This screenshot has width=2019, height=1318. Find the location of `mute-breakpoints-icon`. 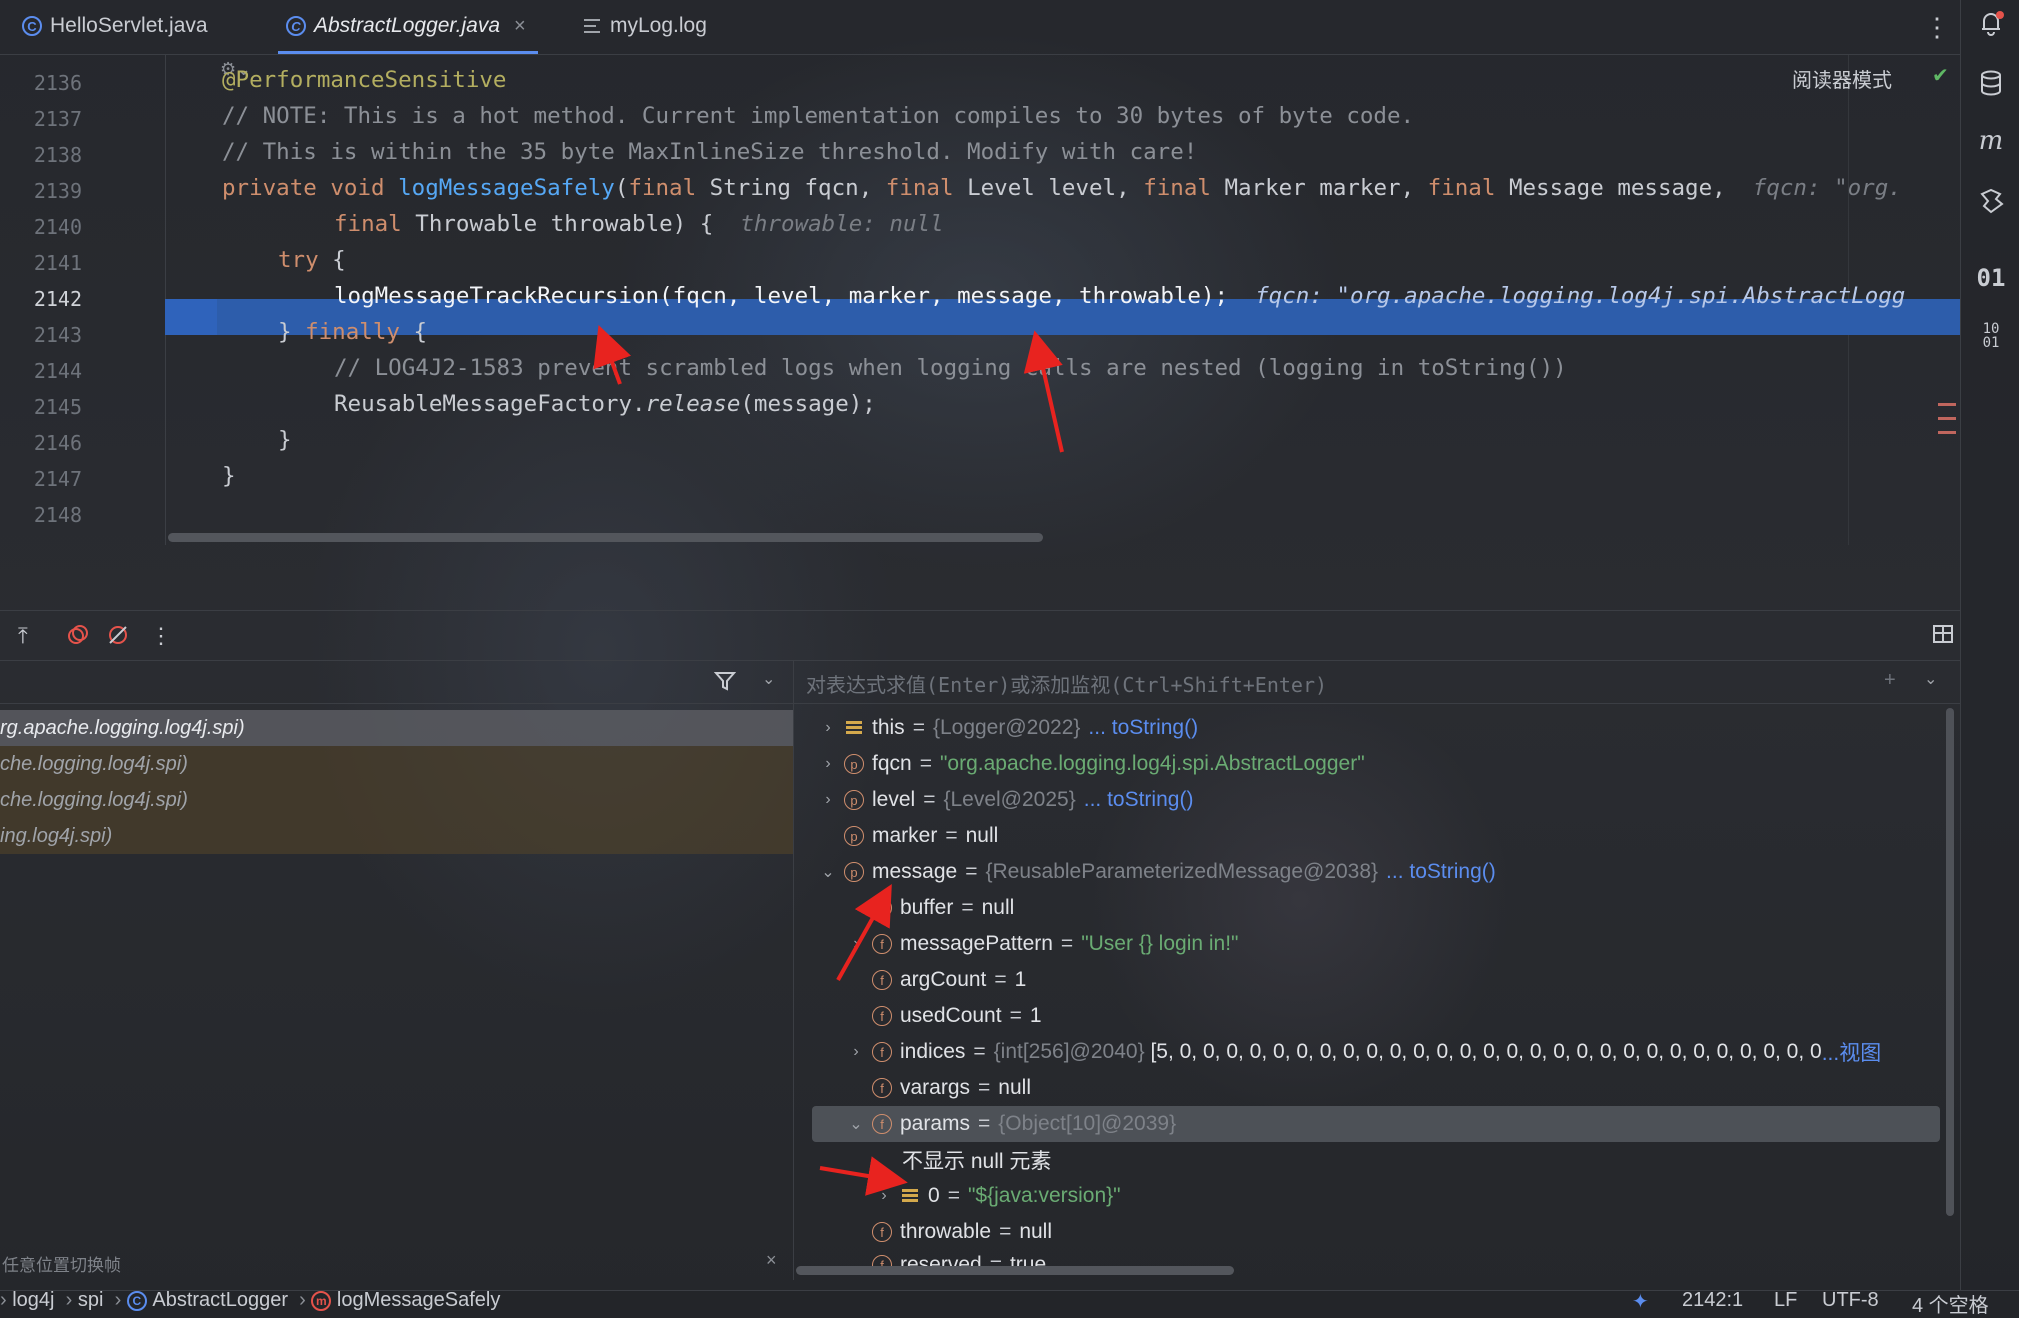

mute-breakpoints-icon is located at coordinates (118, 638).